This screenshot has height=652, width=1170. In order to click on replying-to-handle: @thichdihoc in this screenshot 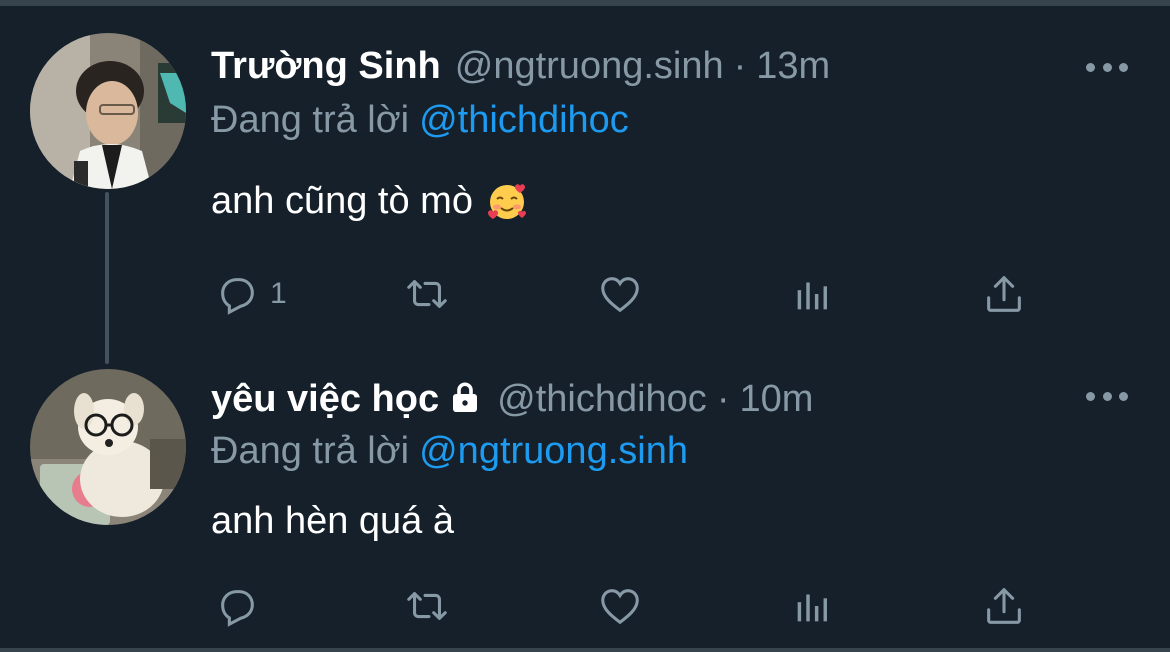, I will do `click(524, 120)`.